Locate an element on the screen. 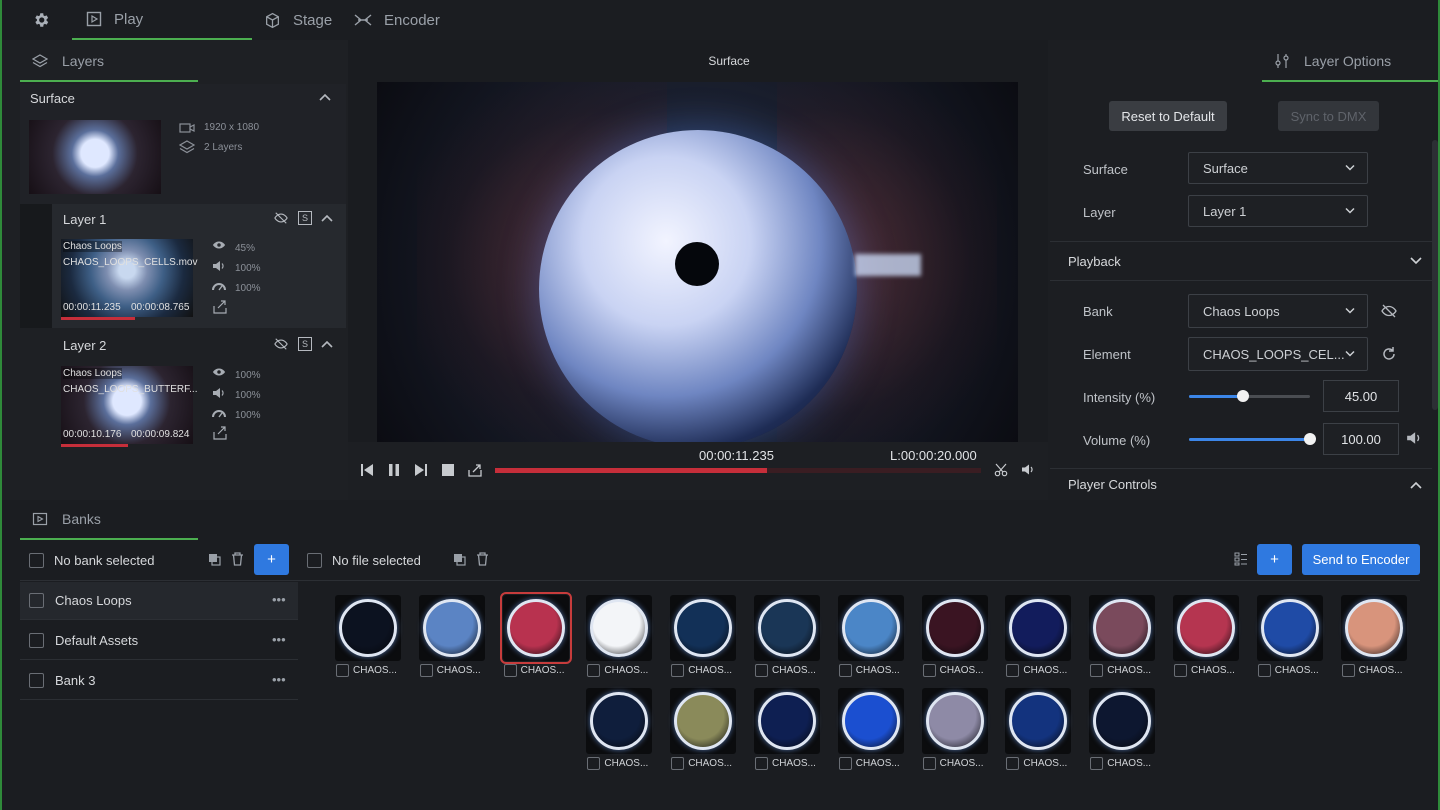  loop-icon is located at coordinates (475, 470).